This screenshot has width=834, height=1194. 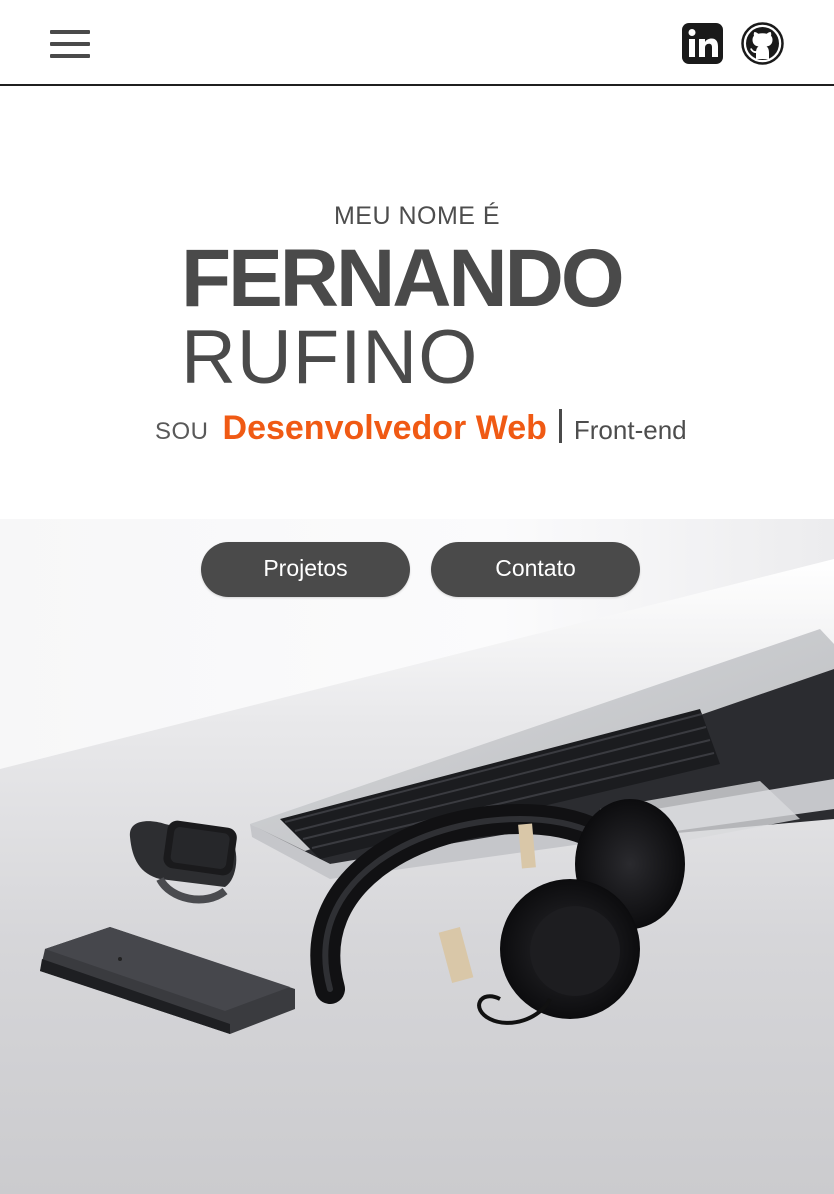 I want to click on intro-text: MEU NOME É, so click(x=417, y=216).